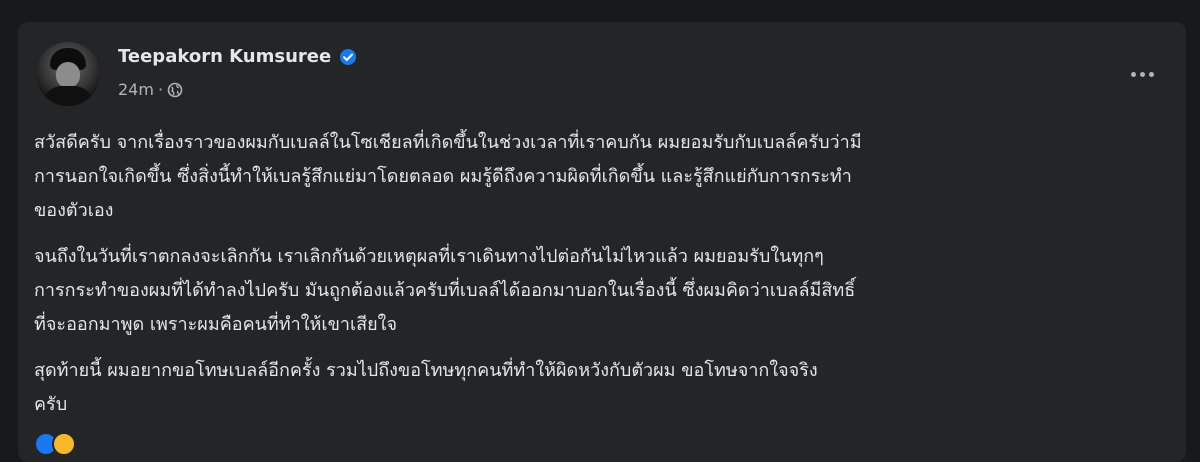 The image size is (1200, 462). I want to click on more-options-icon, so click(1142, 74).